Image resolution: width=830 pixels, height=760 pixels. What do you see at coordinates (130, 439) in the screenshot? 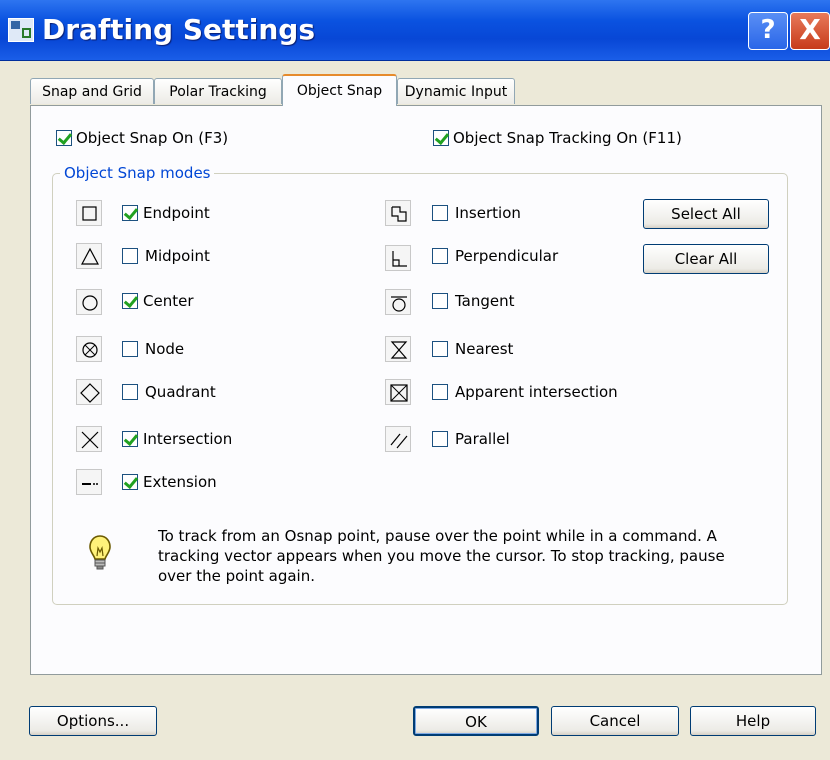
I see `intersection-checkbox` at bounding box center [130, 439].